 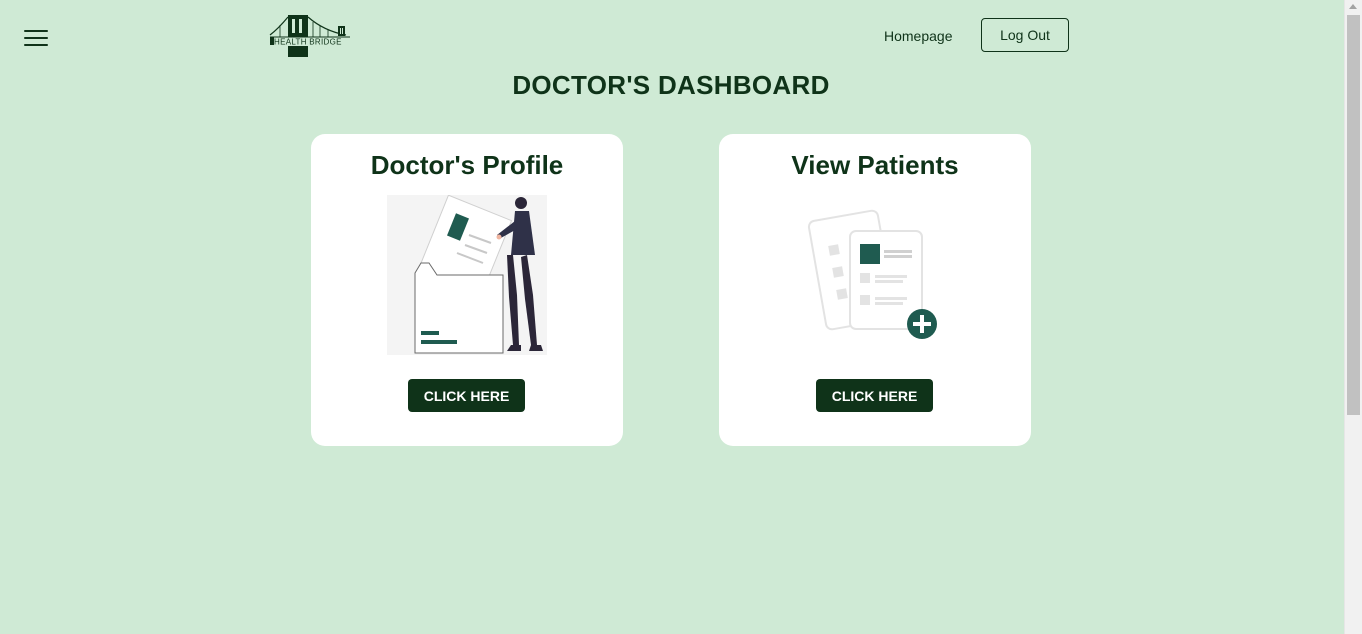 What do you see at coordinates (1353, 6) in the screenshot?
I see `scroll-up-arrow-icon` at bounding box center [1353, 6].